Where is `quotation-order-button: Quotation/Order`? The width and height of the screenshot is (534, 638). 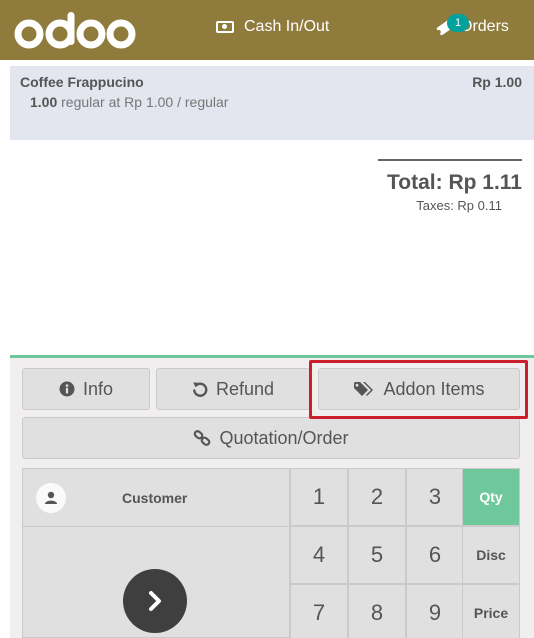 quotation-order-button: Quotation/Order is located at coordinates (271, 438).